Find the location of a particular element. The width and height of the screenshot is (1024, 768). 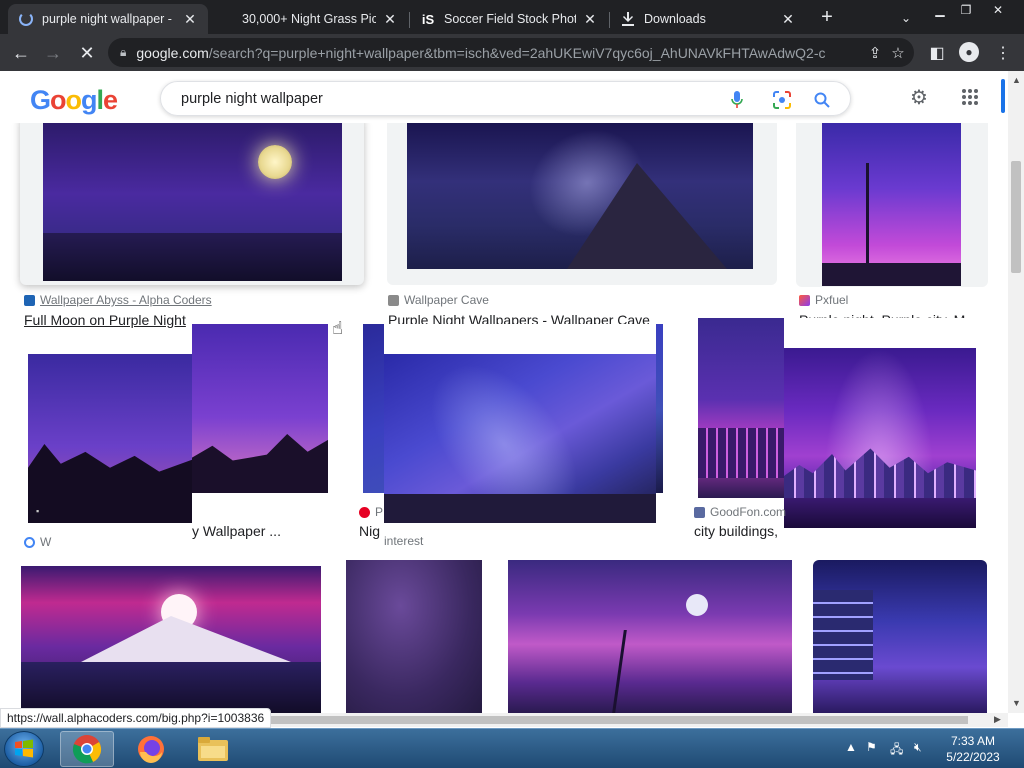

result-image-moon-mountain is located at coordinates (171, 639).